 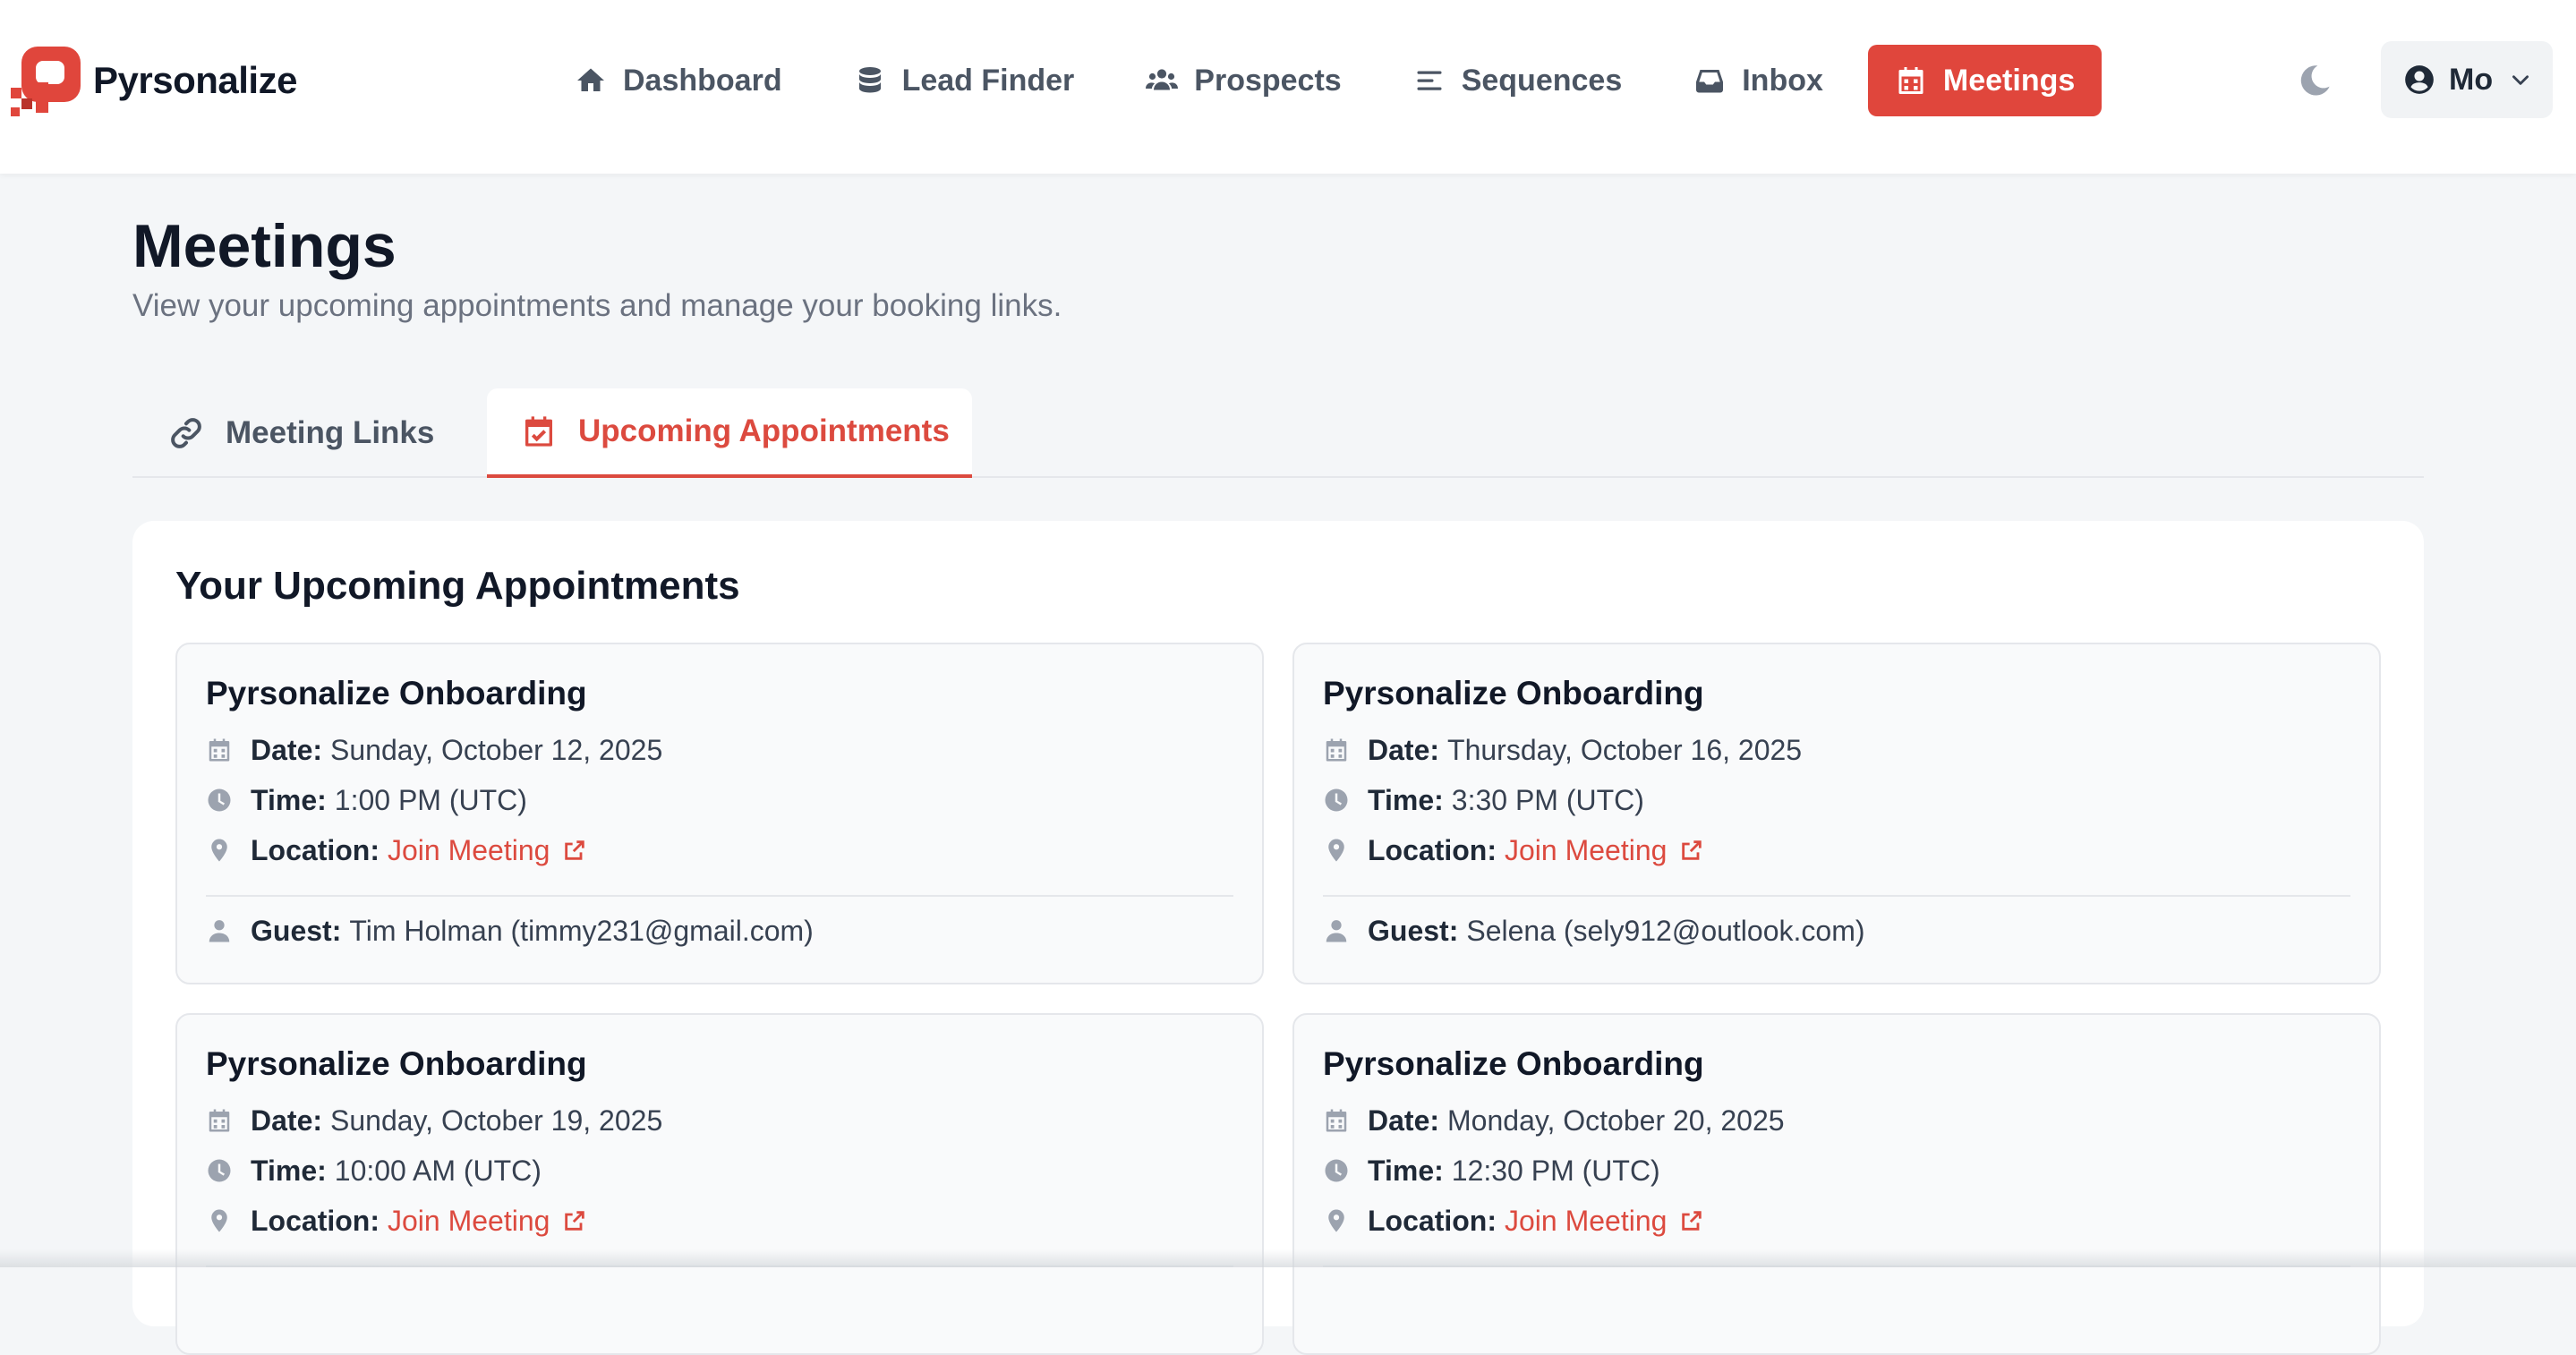 What do you see at coordinates (988, 80) in the screenshot?
I see `nav-lead-finder-label: Lead Finder` at bounding box center [988, 80].